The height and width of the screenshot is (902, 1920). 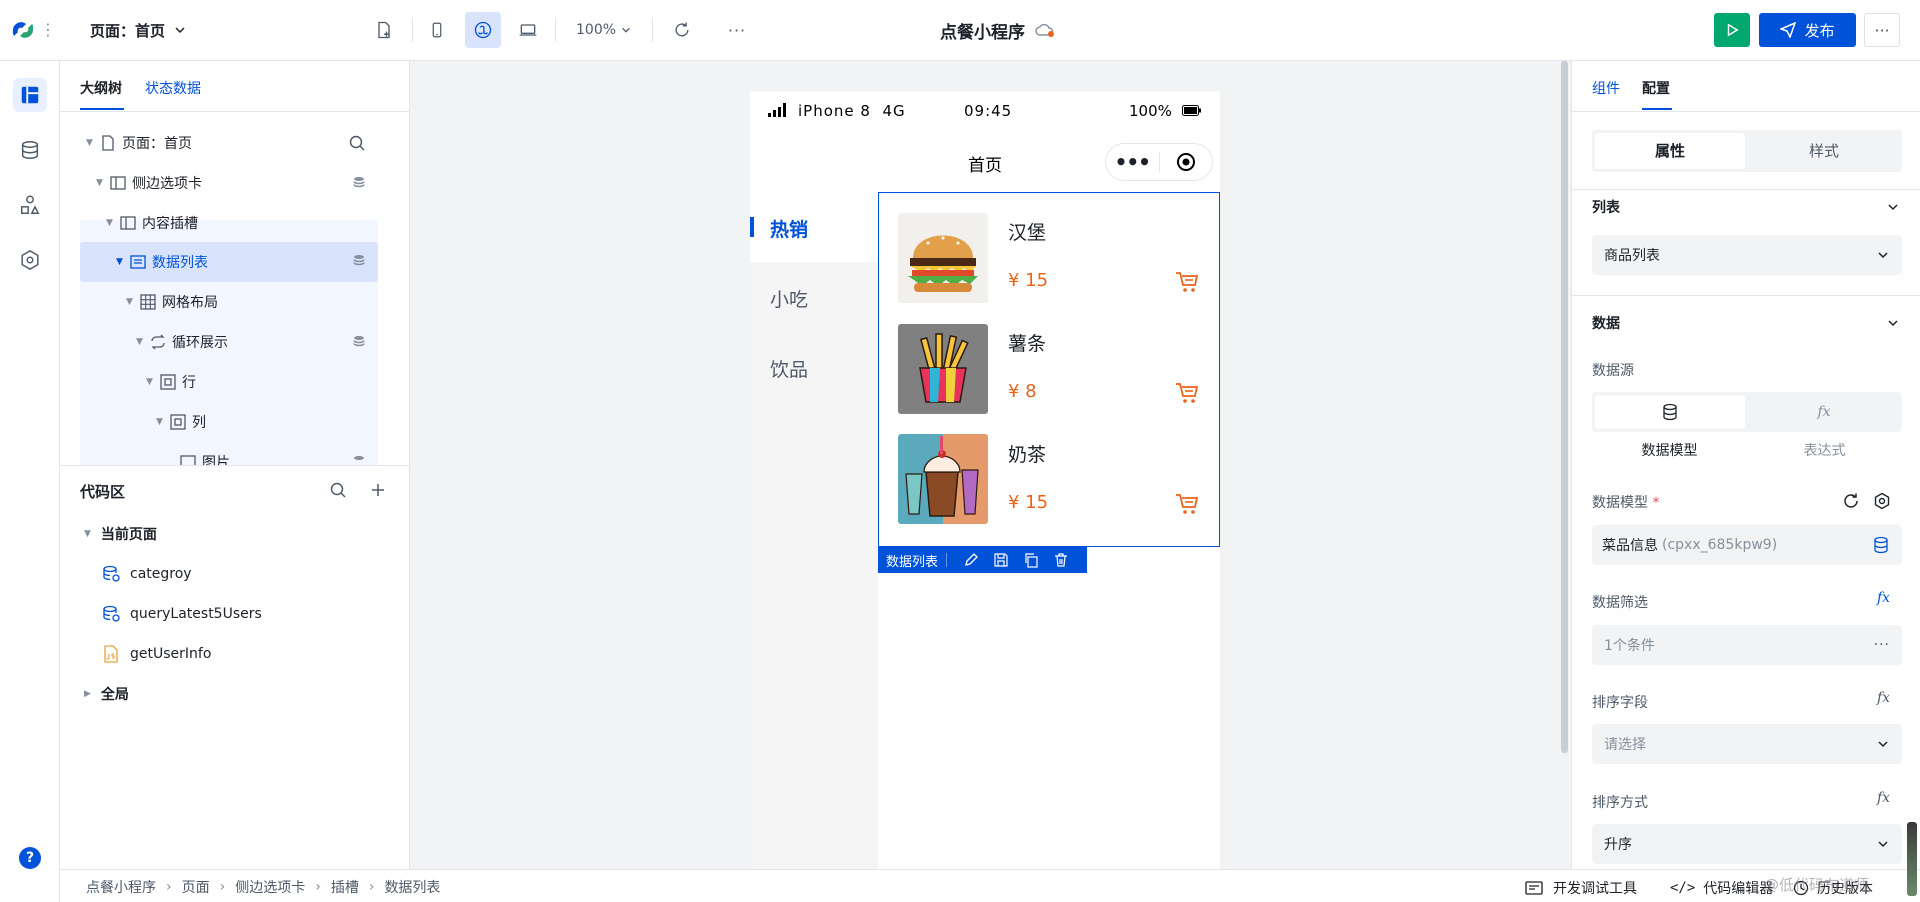 I want to click on breadcrumb-item: 数据列表, so click(x=412, y=887).